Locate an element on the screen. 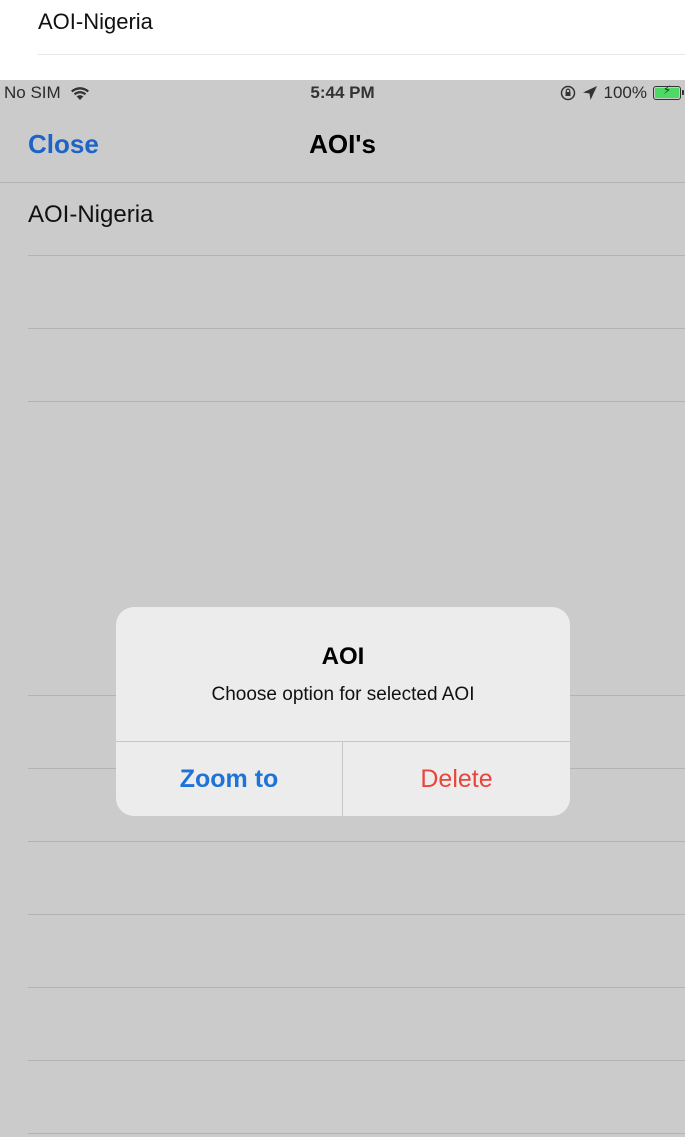  navigation-bar: Close AOI's is located at coordinates (342, 145).